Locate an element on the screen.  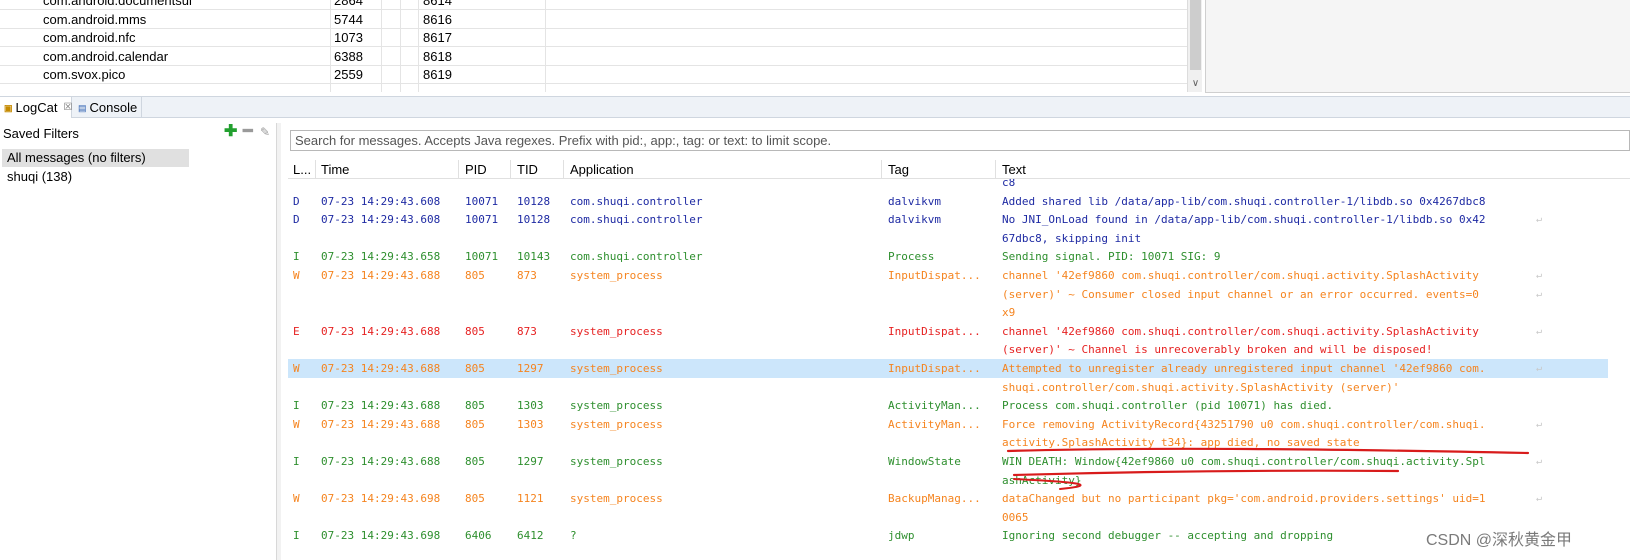
scroll-down-arrow-icon: ∨ is located at coordinates (1195, 84).